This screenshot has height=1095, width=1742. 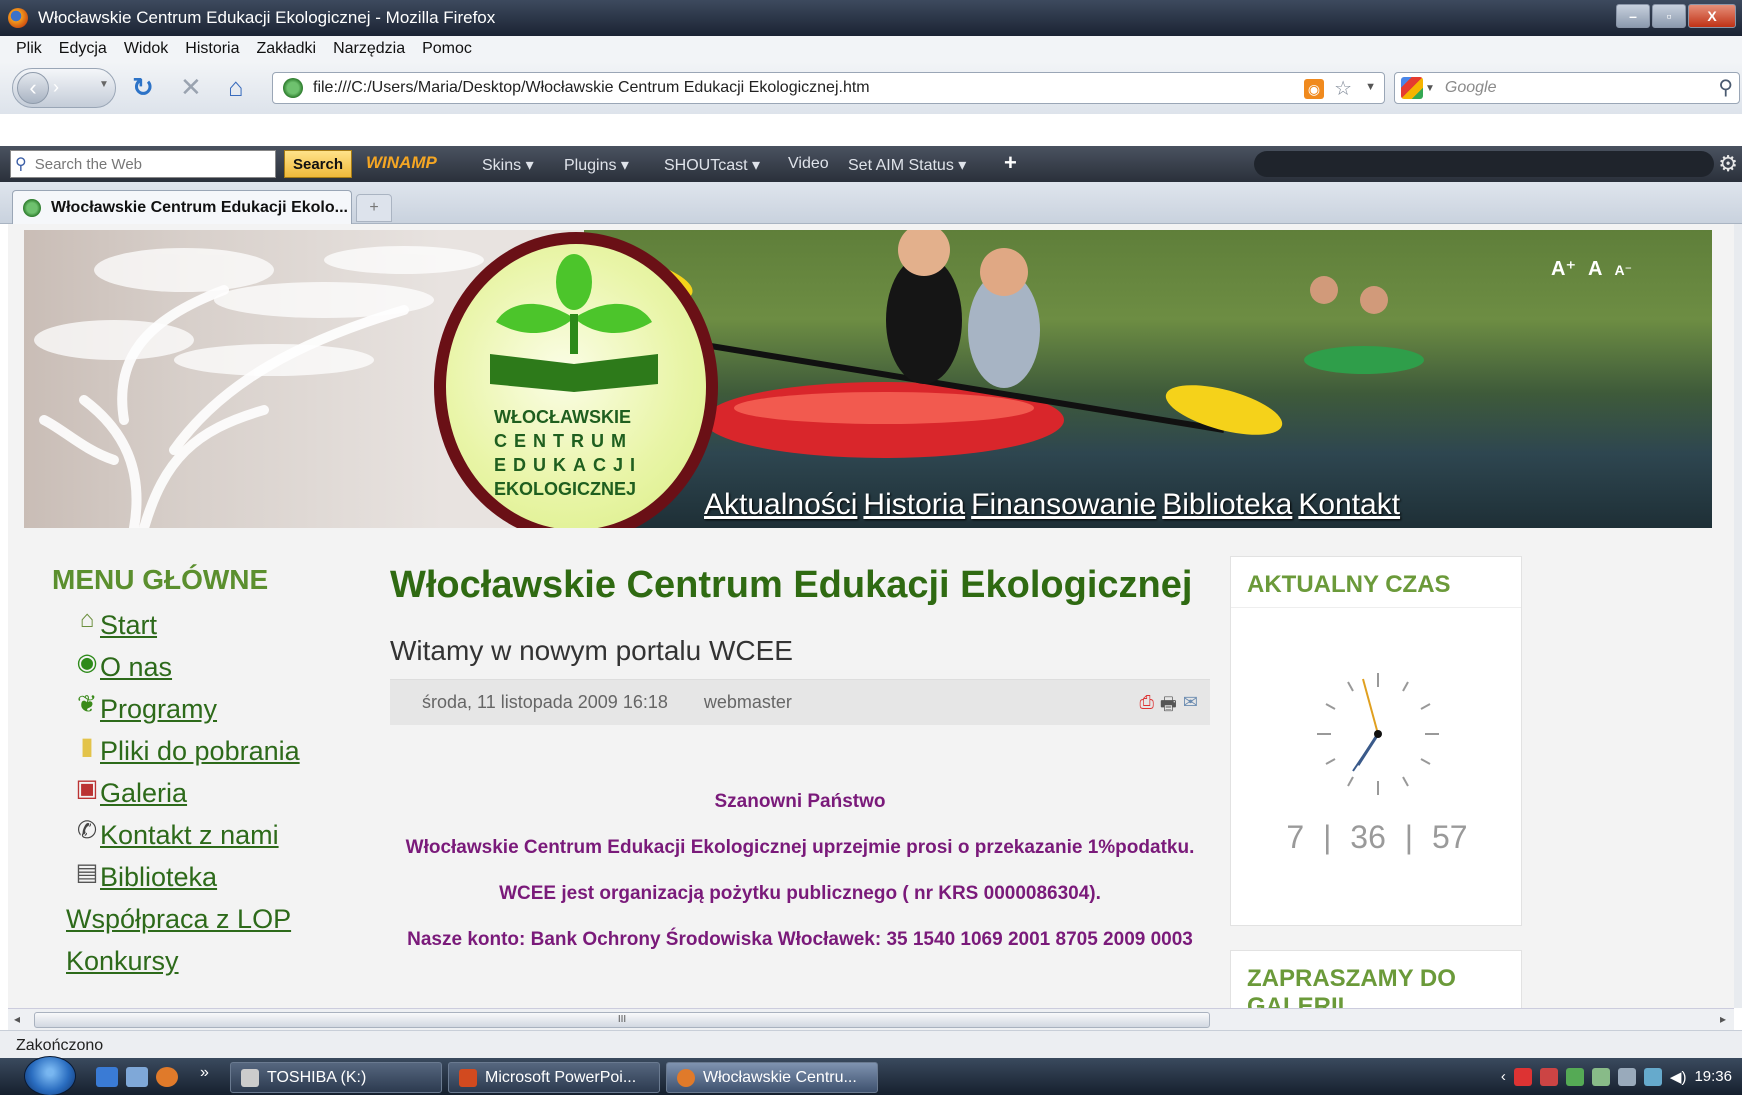 What do you see at coordinates (562, 417) in the screenshot?
I see `logo-line-1: WŁOCŁAWSKIE` at bounding box center [562, 417].